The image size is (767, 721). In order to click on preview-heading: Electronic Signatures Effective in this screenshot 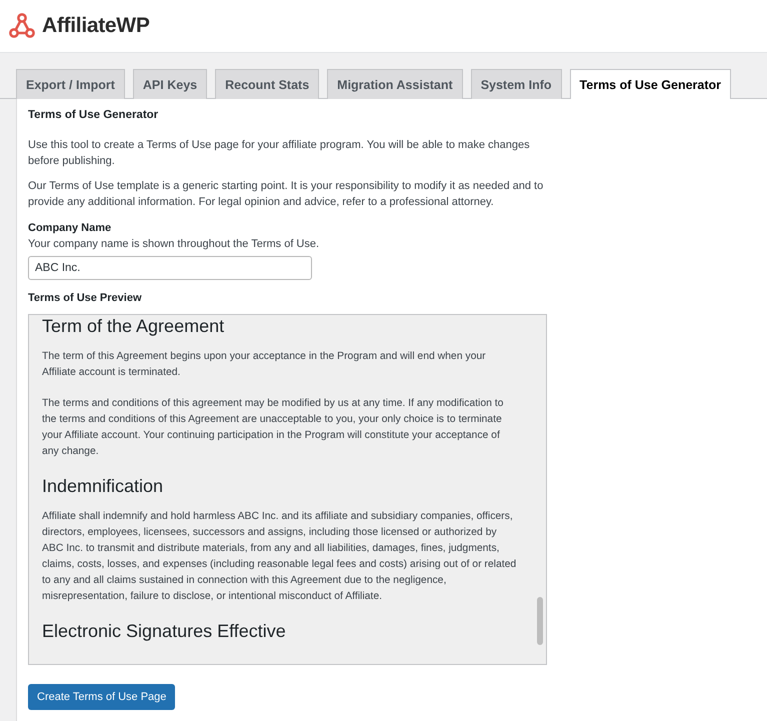, I will do `click(164, 631)`.